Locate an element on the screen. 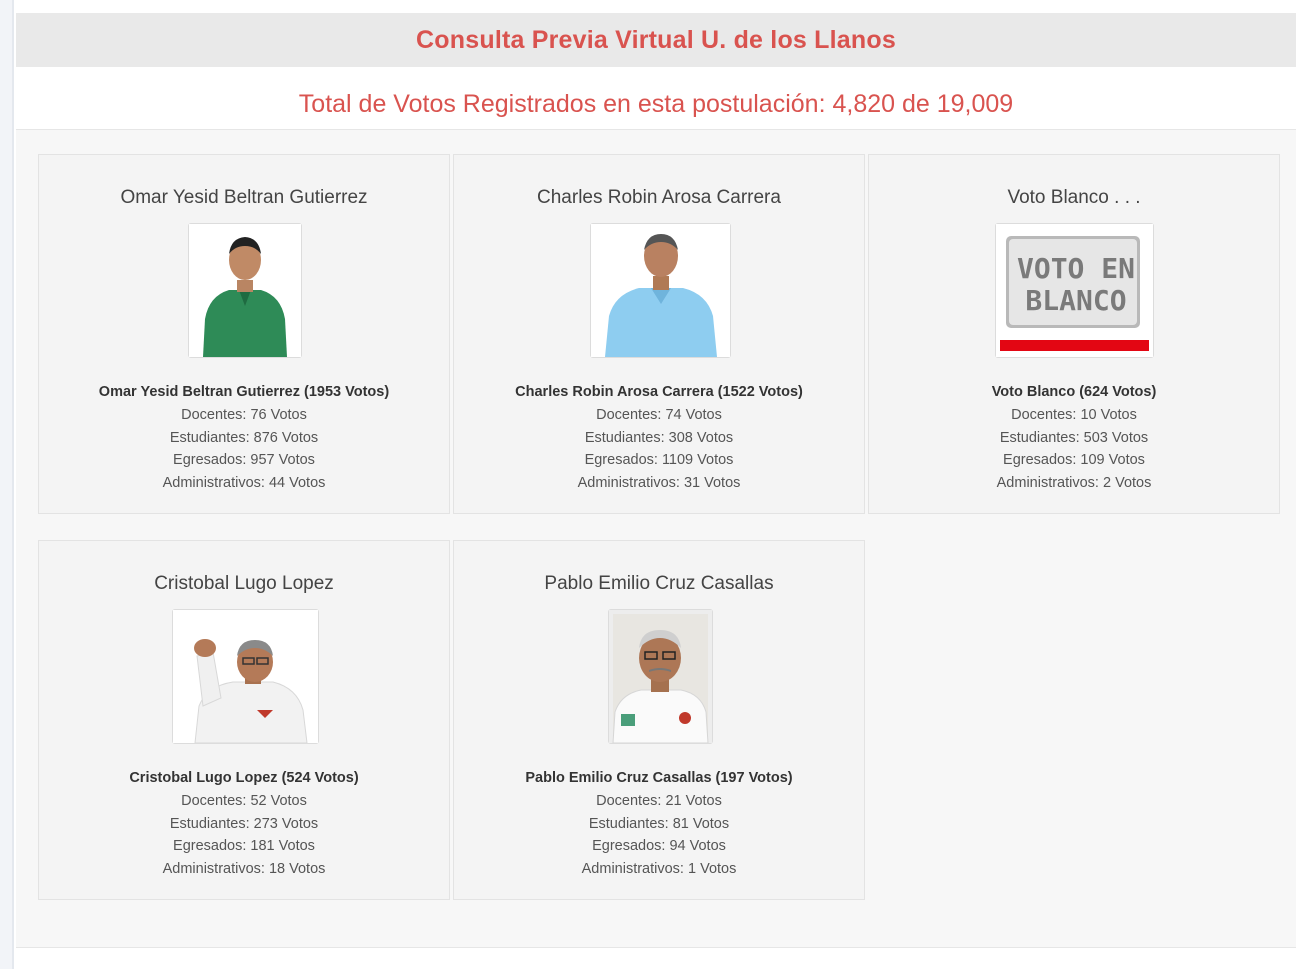  docentes-votes: Docentes: 21 Votos is located at coordinates (659, 800).